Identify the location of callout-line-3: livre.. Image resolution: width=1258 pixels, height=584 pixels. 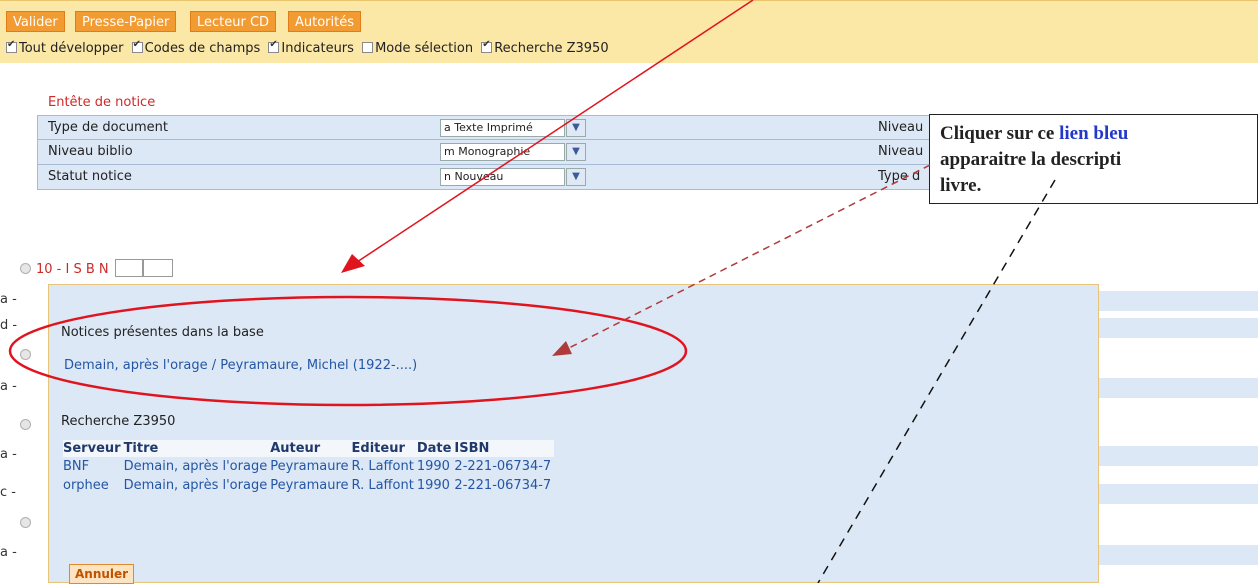
(961, 185).